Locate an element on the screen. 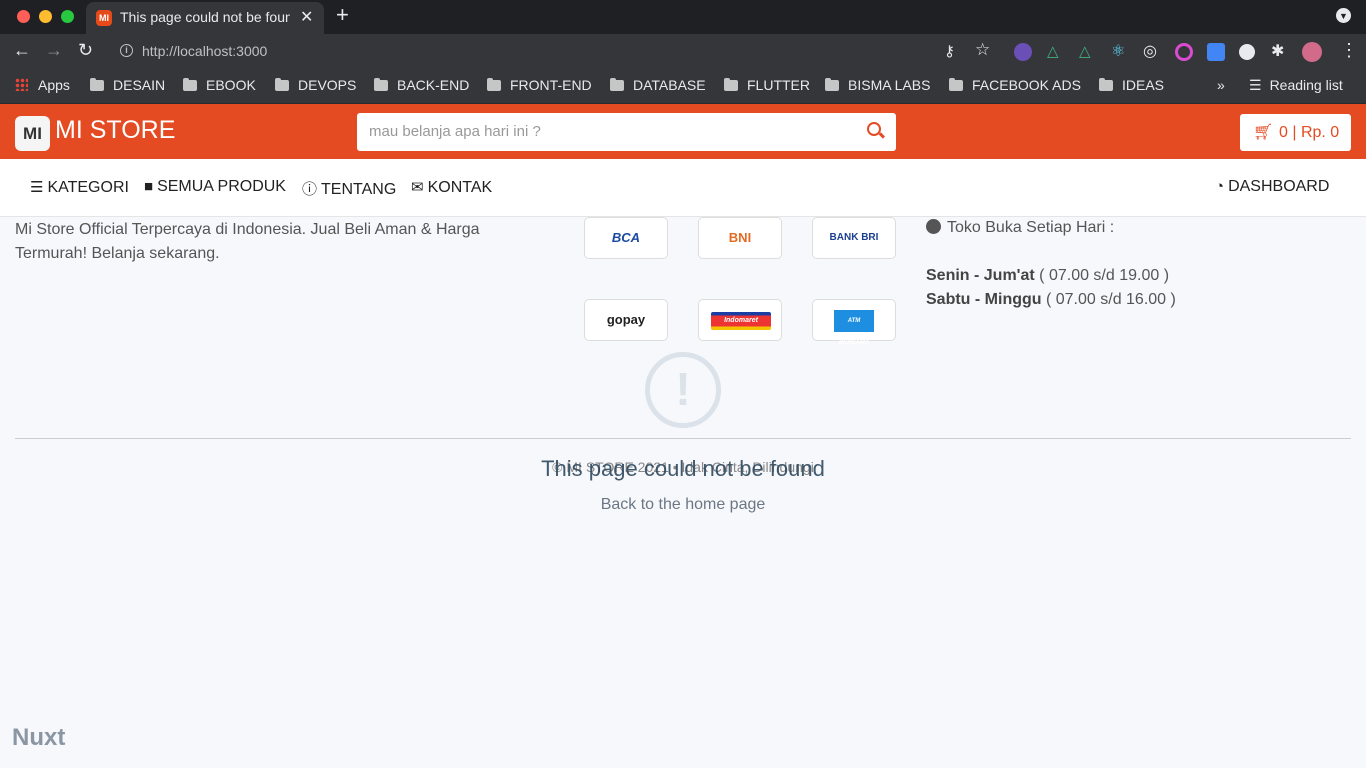 The width and height of the screenshot is (1366, 768). bookmark-folder: DESAIN is located at coordinates (127, 85).